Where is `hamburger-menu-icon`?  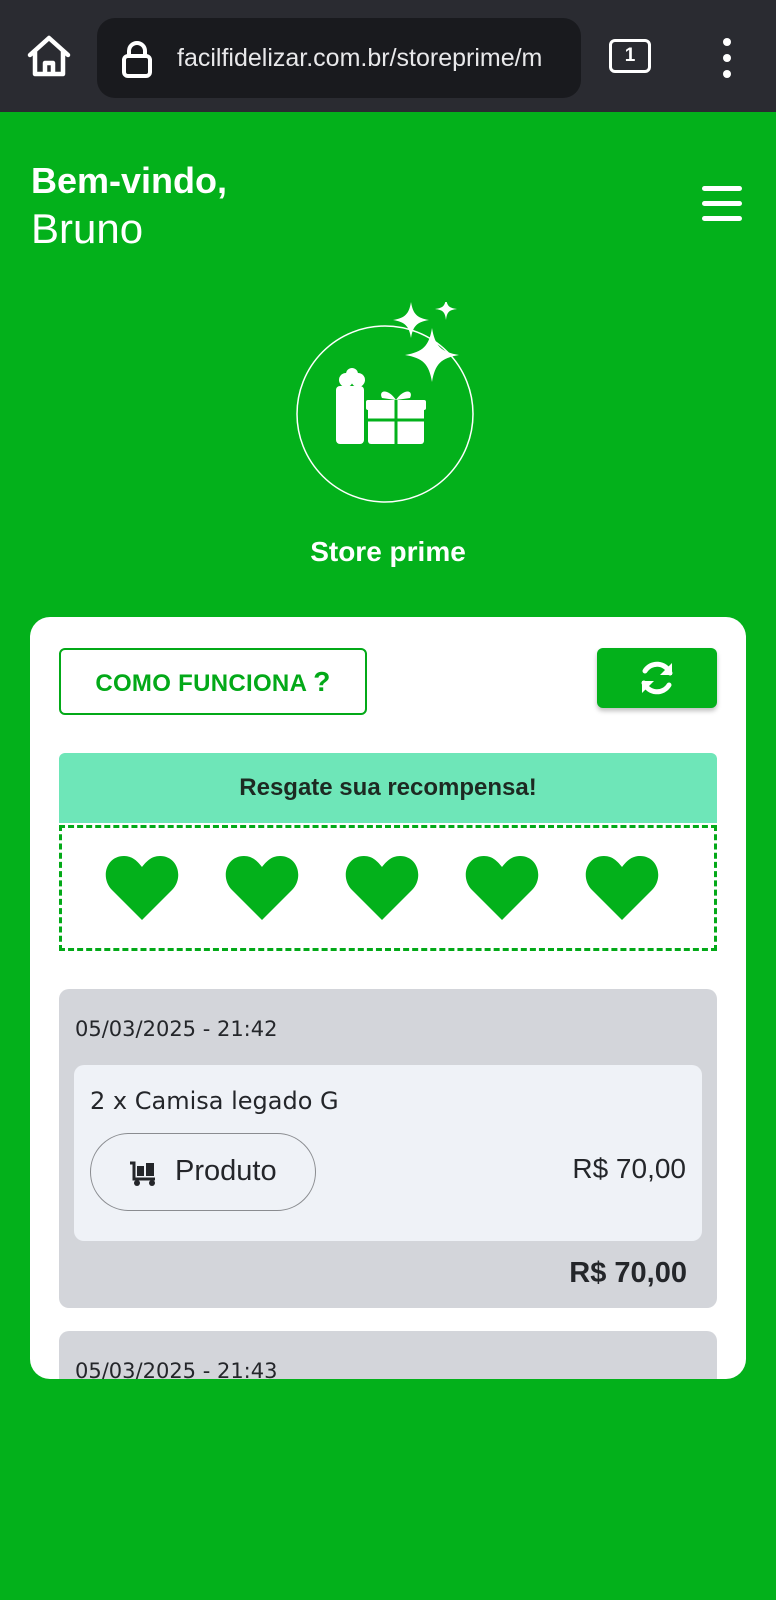
hamburger-menu-icon is located at coordinates (723, 204).